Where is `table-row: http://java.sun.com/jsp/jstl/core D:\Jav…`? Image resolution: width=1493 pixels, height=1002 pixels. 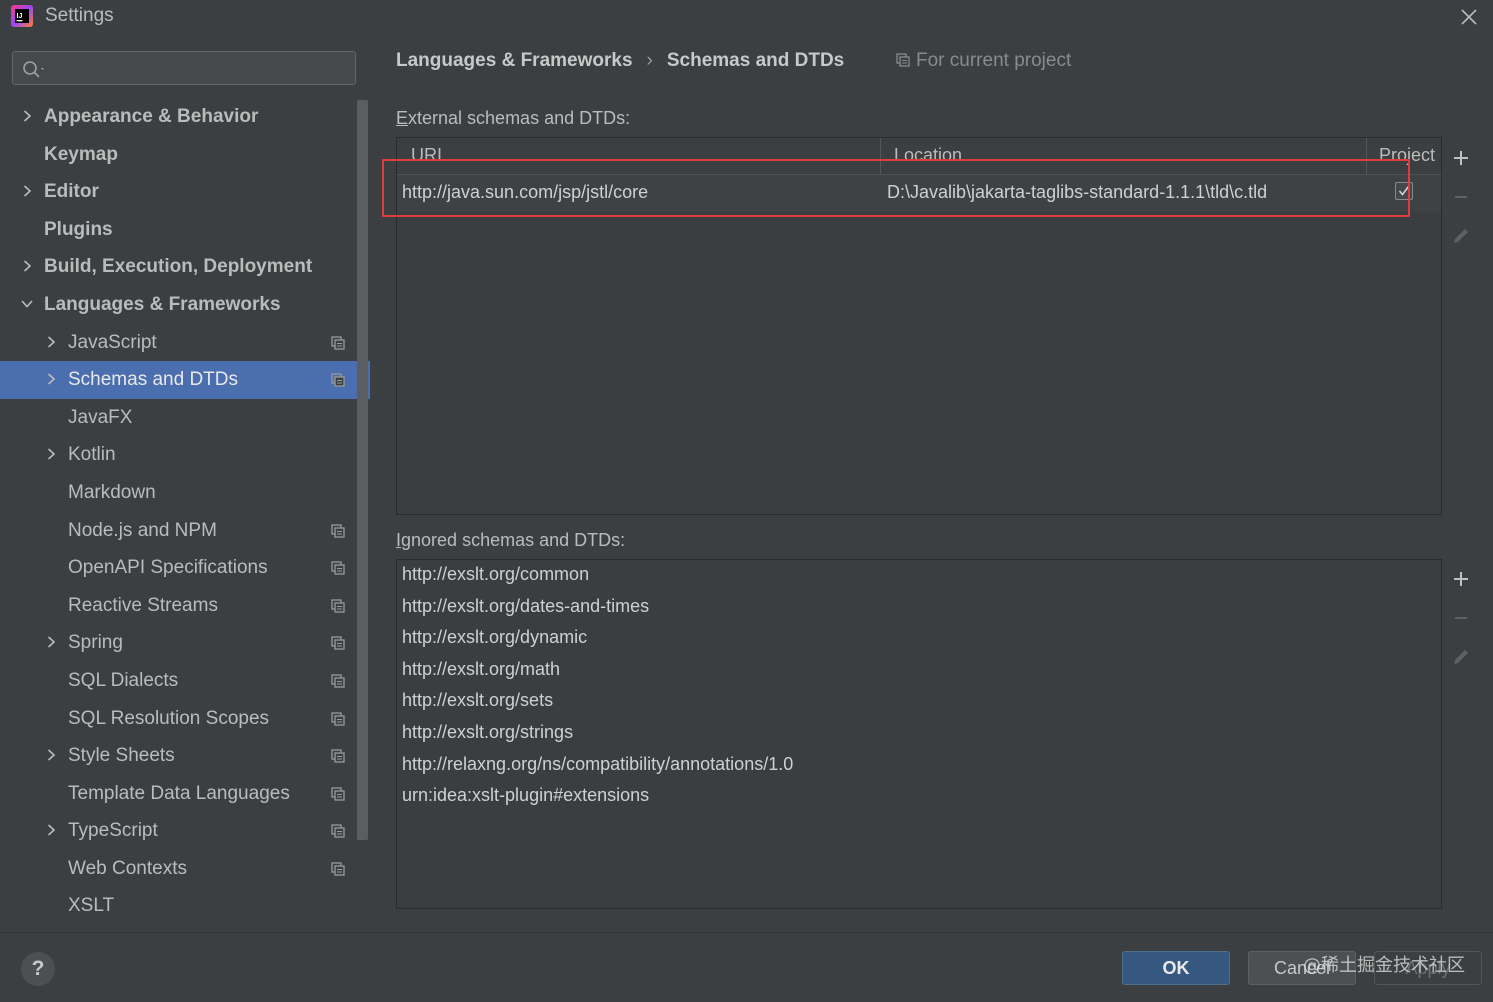 table-row: http://java.sun.com/jsp/jstl/core D:\Jav… is located at coordinates (919, 193).